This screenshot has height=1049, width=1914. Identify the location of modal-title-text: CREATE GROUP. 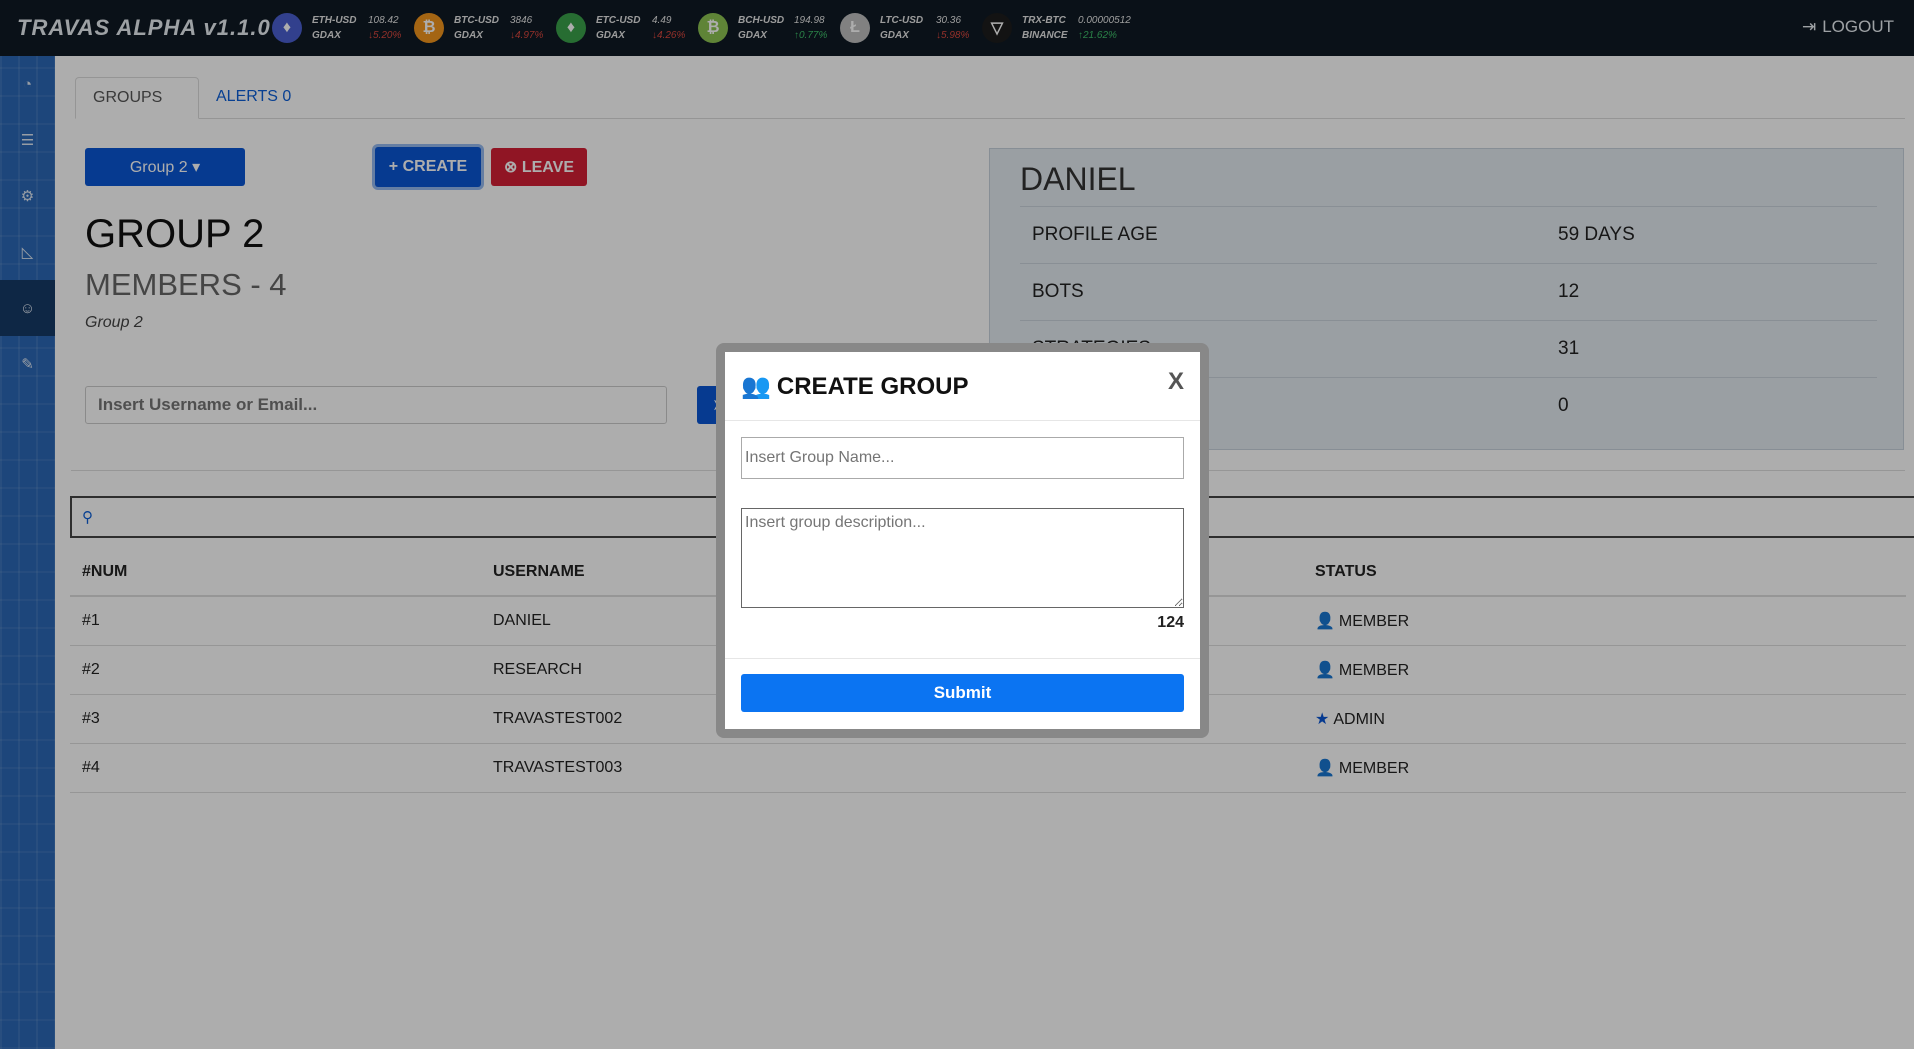
(872, 386).